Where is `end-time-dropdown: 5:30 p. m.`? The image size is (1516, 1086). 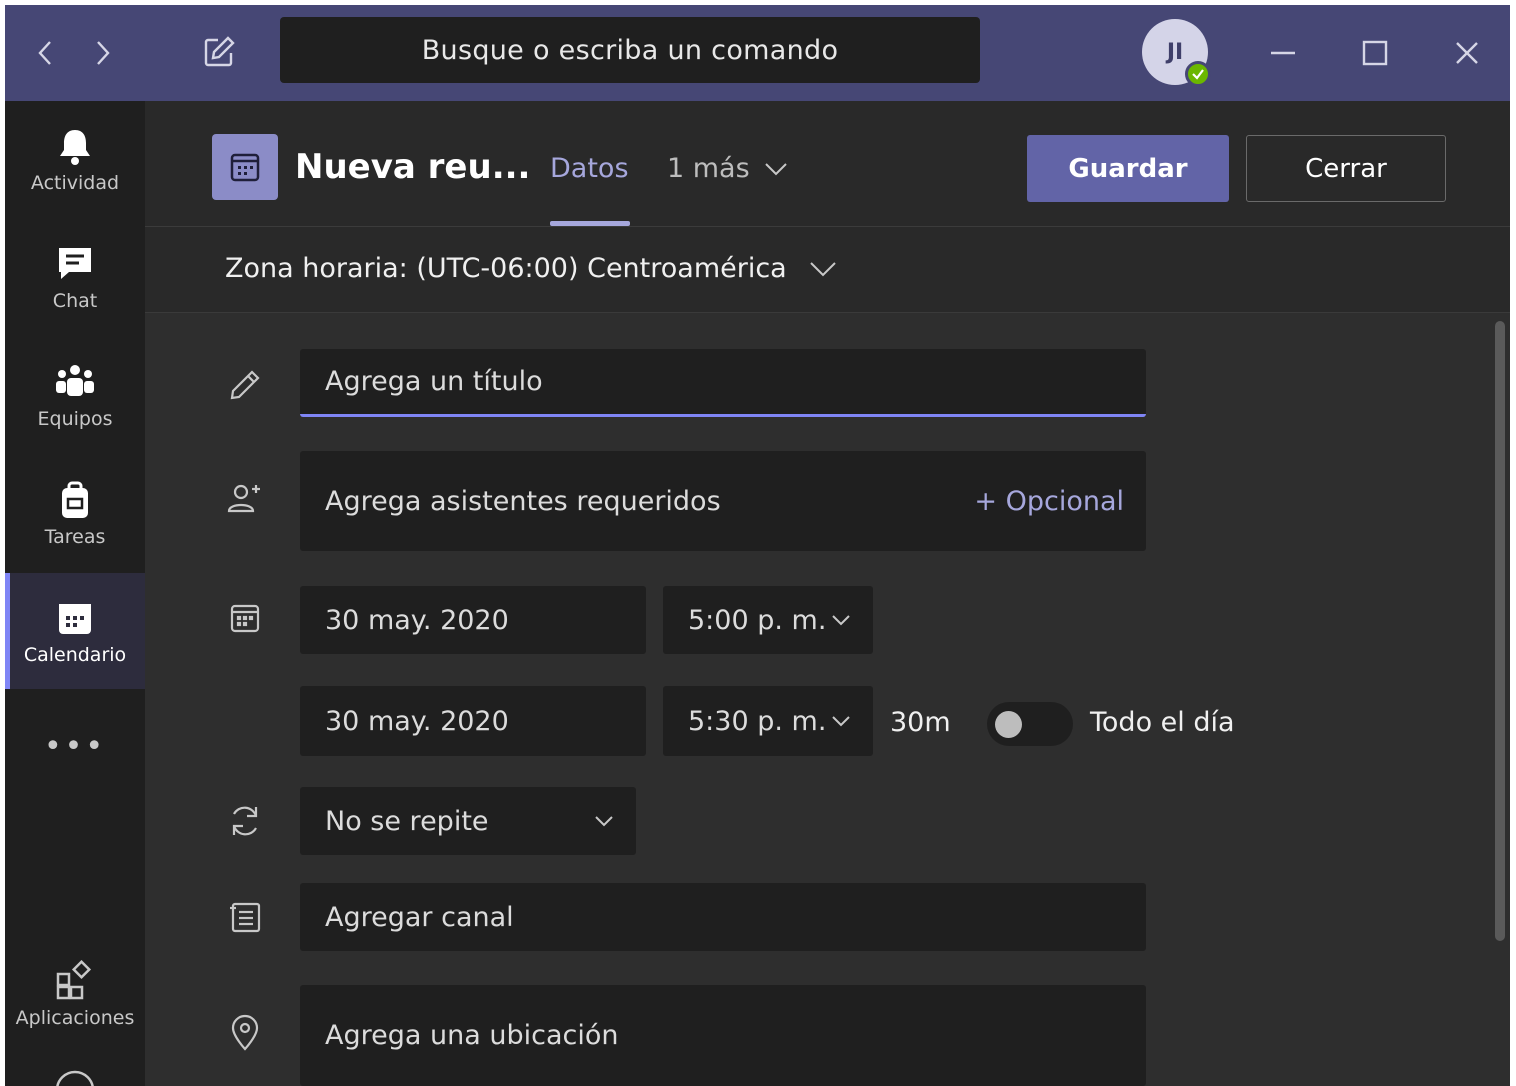
end-time-dropdown: 5:30 p. m. is located at coordinates (768, 721).